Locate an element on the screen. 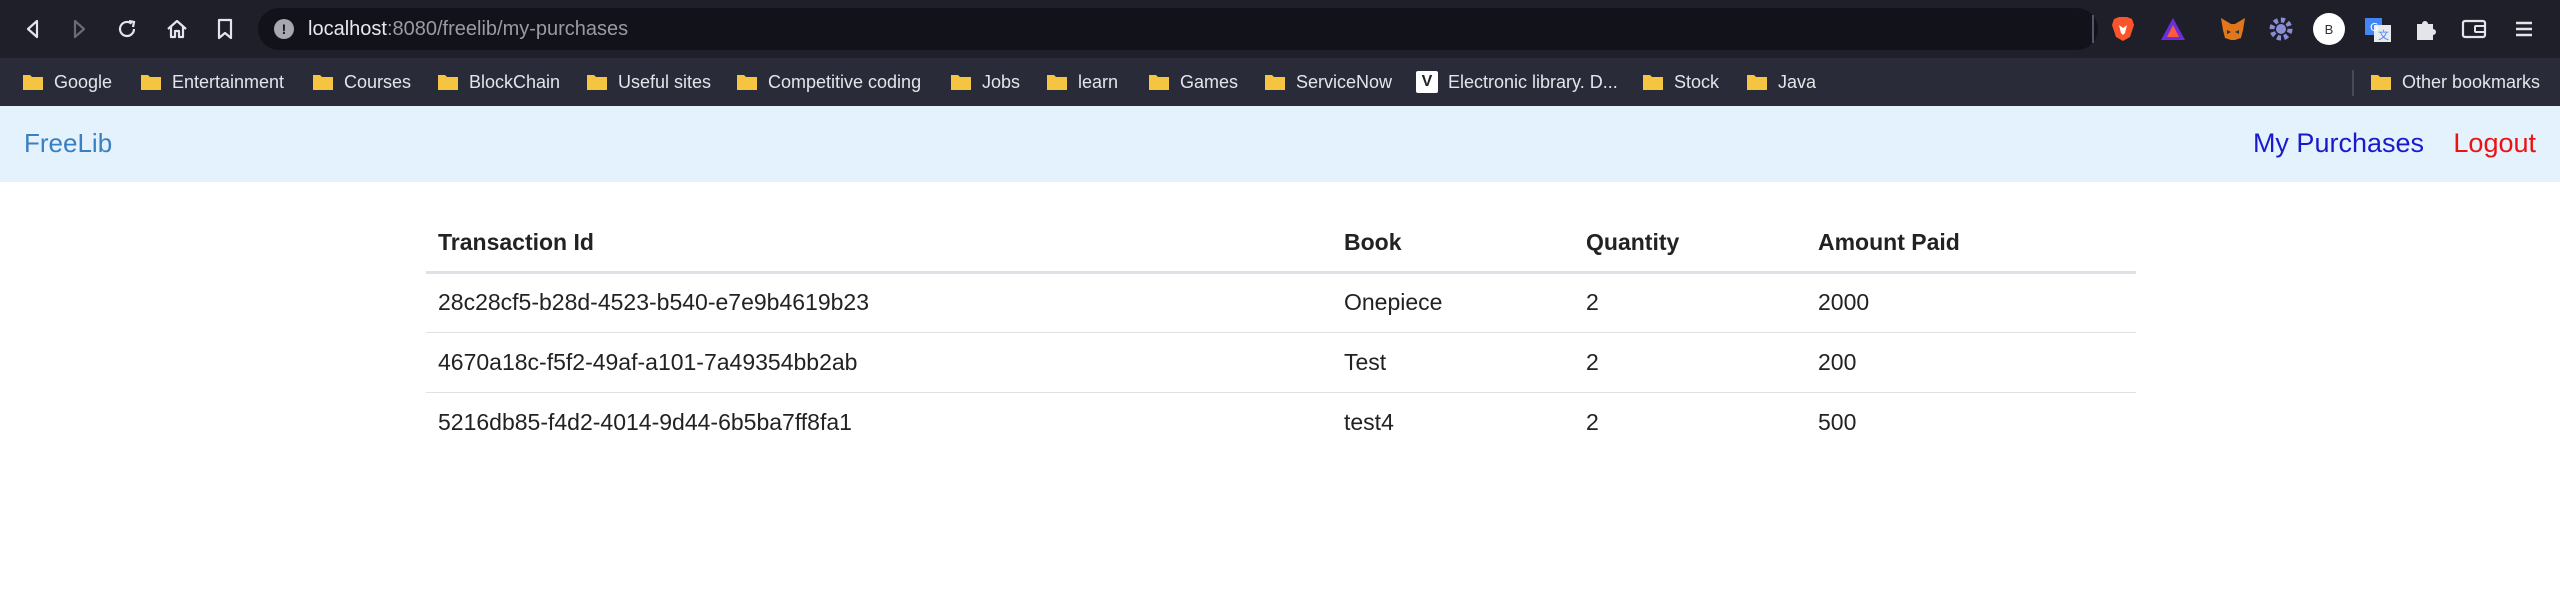 The height and width of the screenshot is (589, 2560). other-bookmarks-label: Other bookmarks is located at coordinates (2471, 81).